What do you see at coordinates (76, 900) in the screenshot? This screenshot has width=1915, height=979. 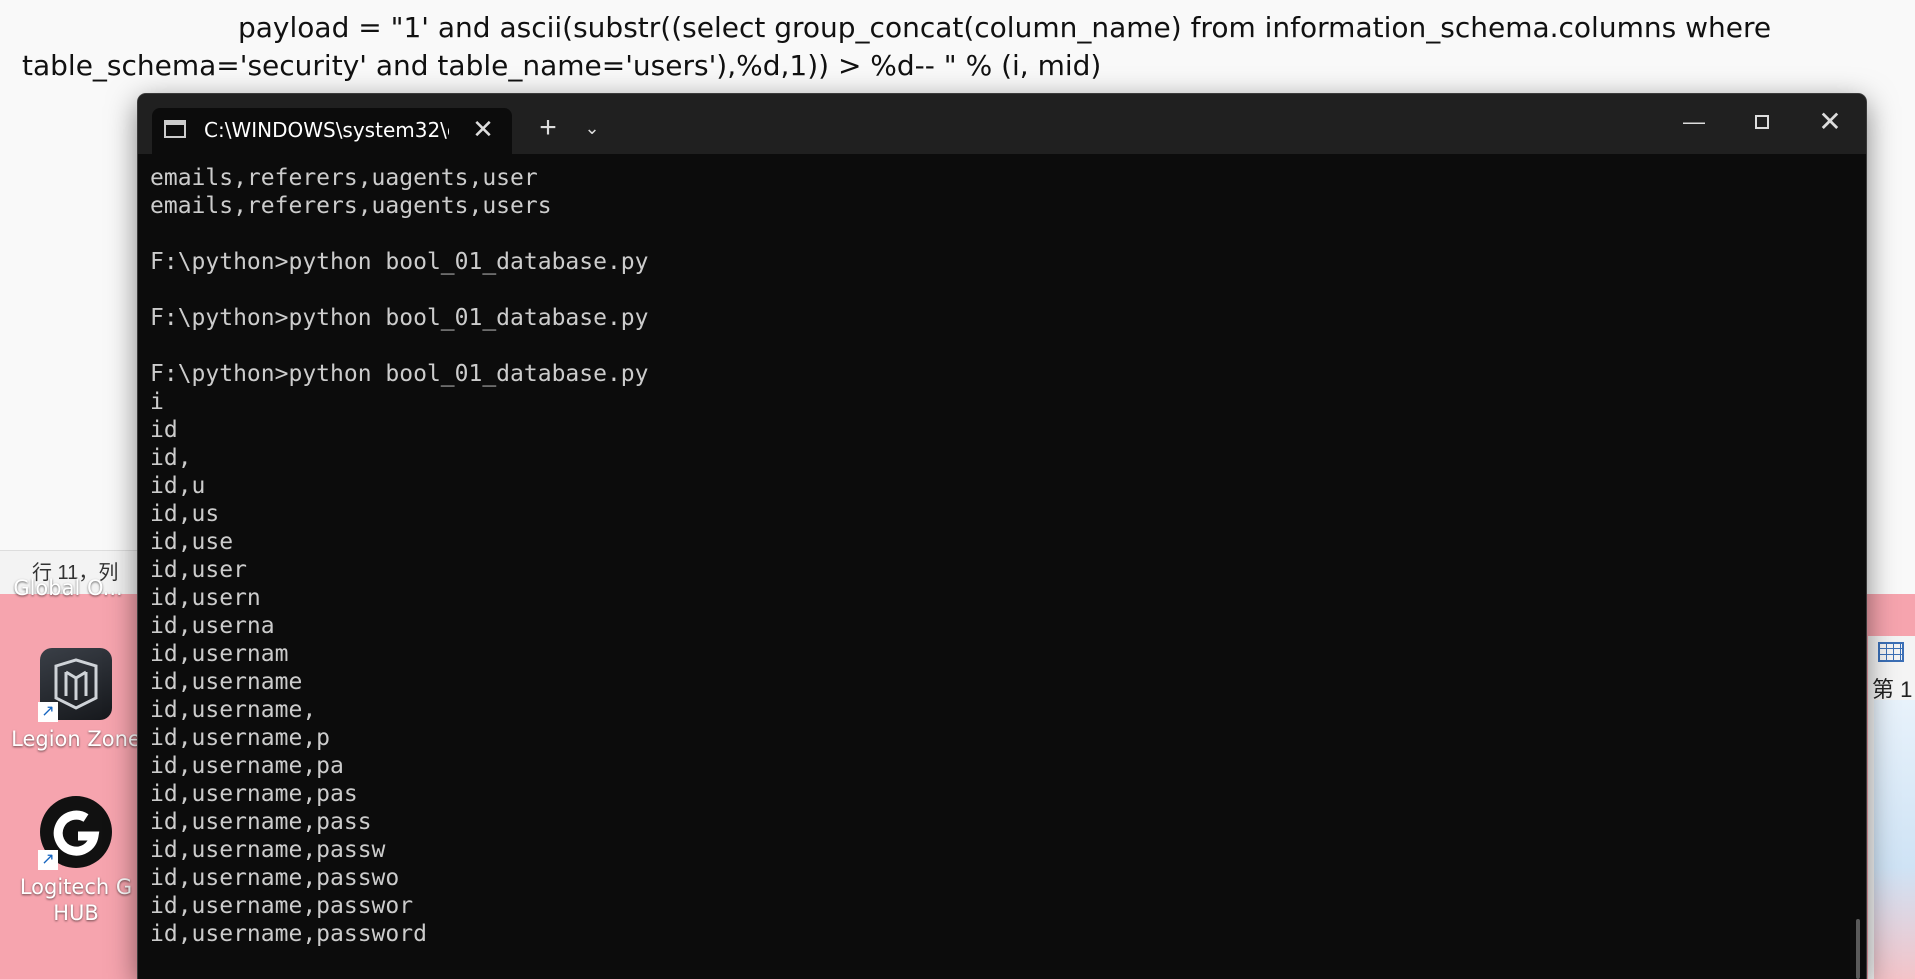 I see `desktop-icon-label: Logitech G HUB` at bounding box center [76, 900].